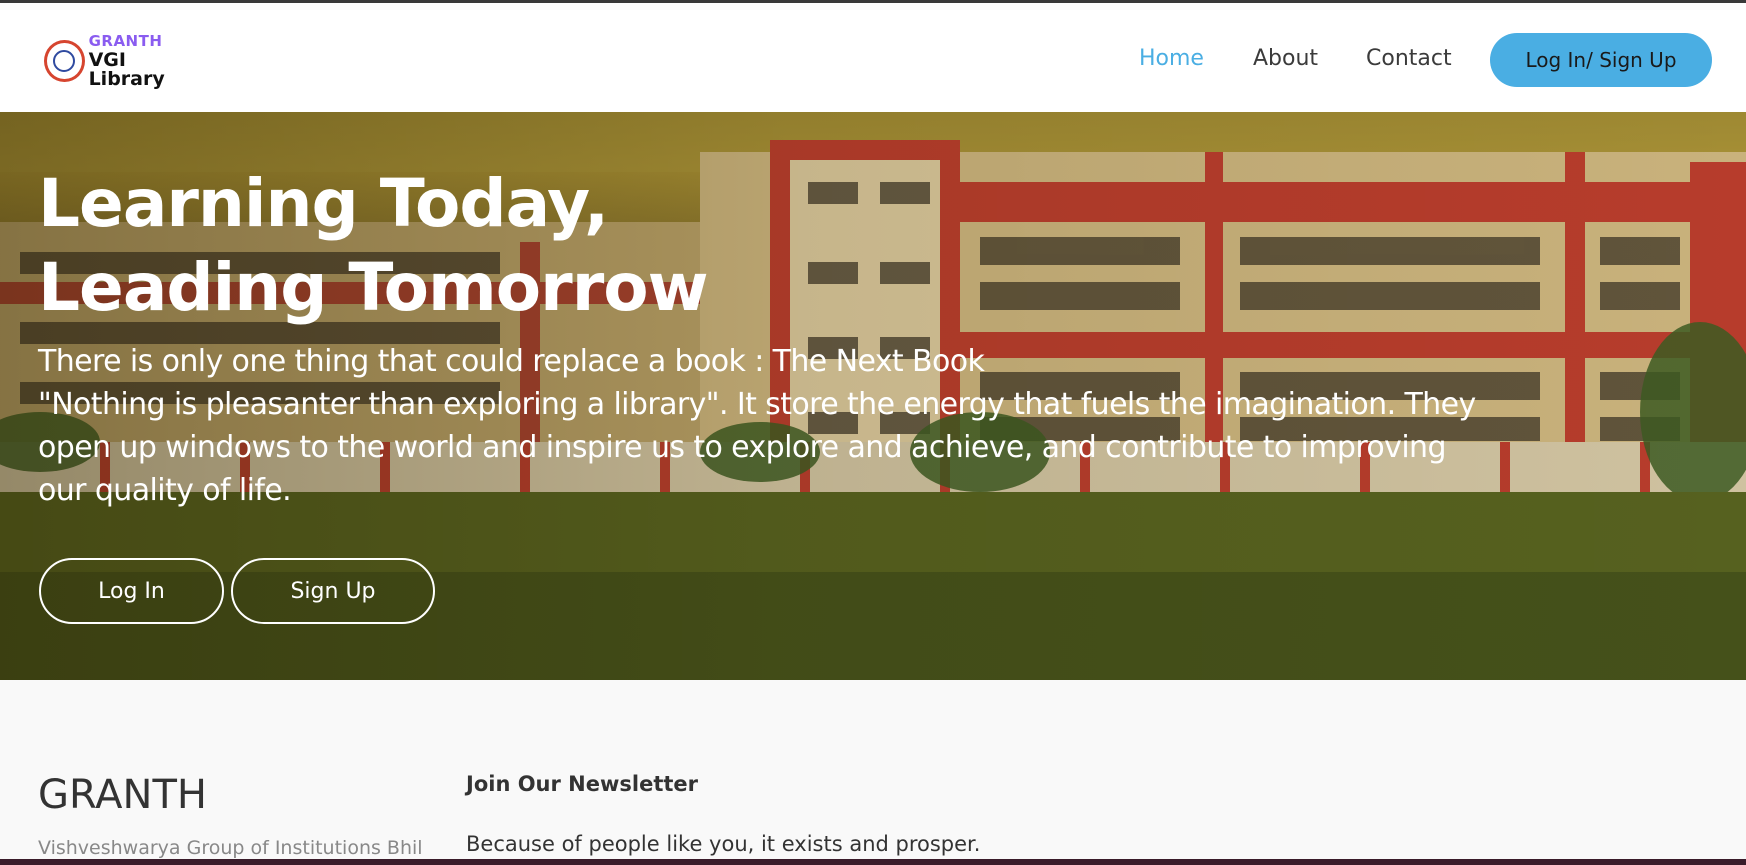 Image resolution: width=1746 pixels, height=865 pixels. Describe the element at coordinates (122, 795) in the screenshot. I see `footer-brand: GRANTH` at that location.